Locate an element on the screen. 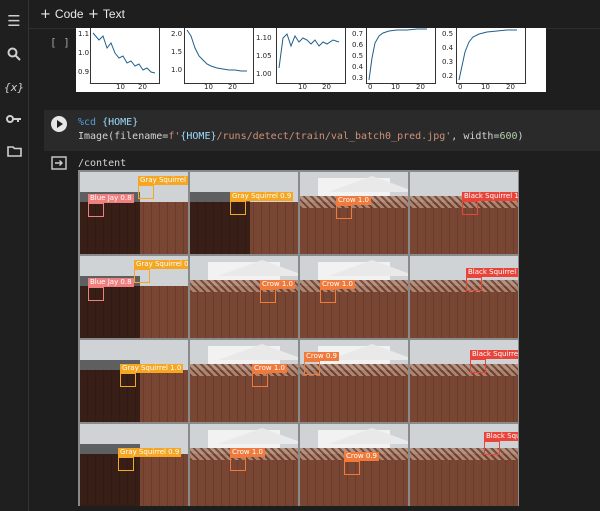 The height and width of the screenshot is (511, 600). add-code-button: + Code is located at coordinates (62, 14).